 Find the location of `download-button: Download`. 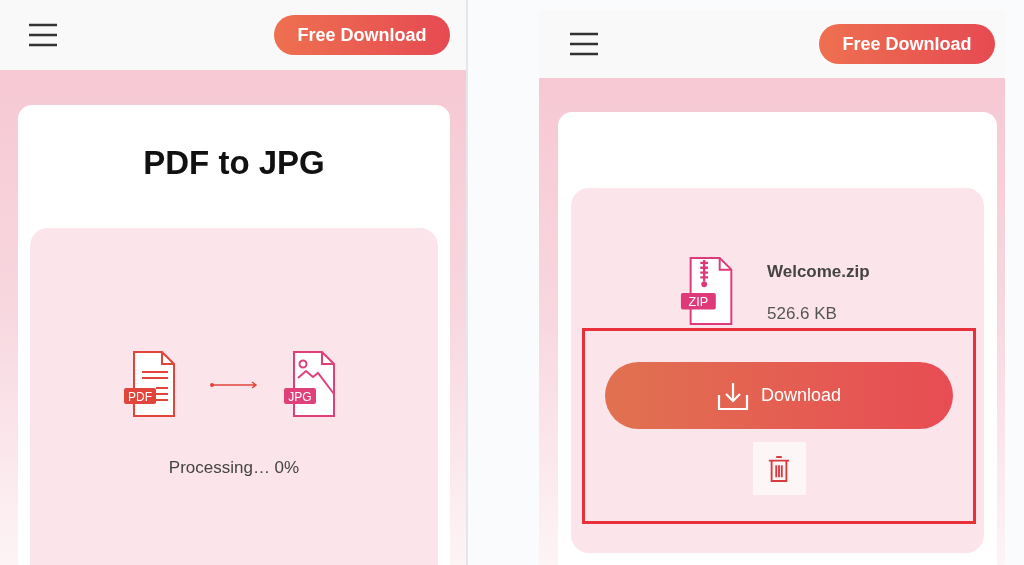

download-button: Download is located at coordinates (779, 395).